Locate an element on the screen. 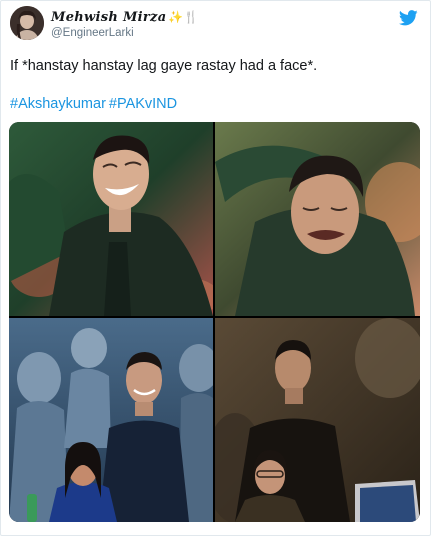 This screenshot has height=536, width=431. author-block: Mehwish Mirza ✨🍴 @EngineerLarki is located at coordinates (125, 25).